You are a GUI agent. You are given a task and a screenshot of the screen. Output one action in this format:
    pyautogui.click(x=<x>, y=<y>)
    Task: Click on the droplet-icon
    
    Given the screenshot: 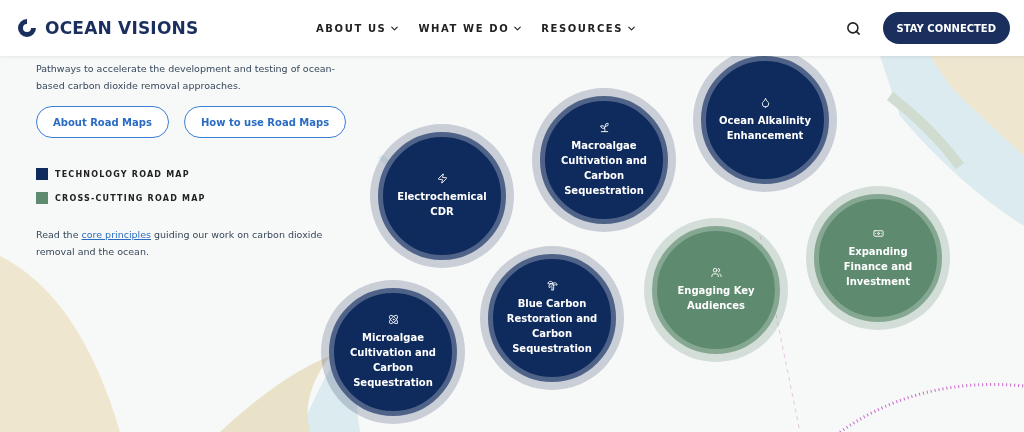 What is the action you would take?
    pyautogui.click(x=765, y=102)
    